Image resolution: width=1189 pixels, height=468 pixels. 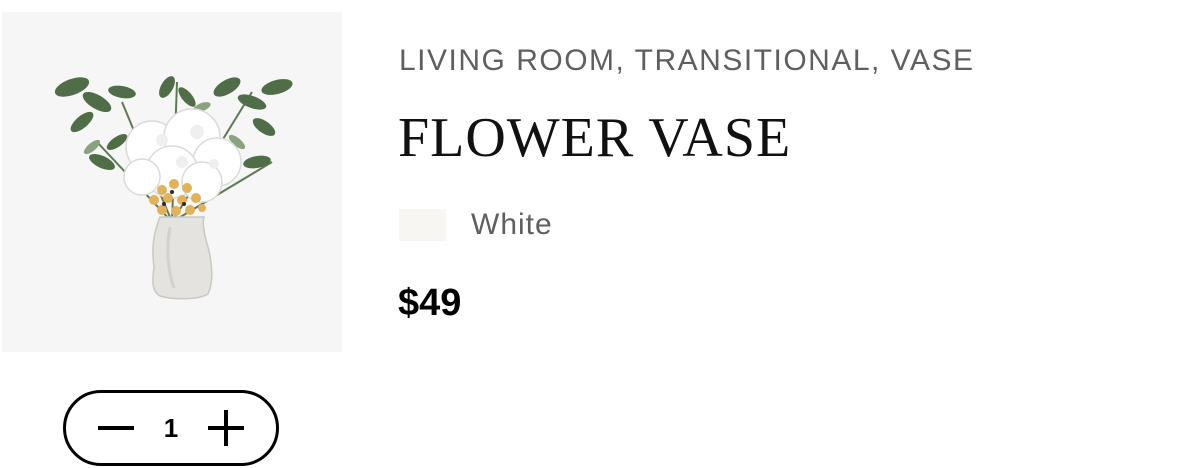 What do you see at coordinates (512, 224) in the screenshot?
I see `variant-label: White` at bounding box center [512, 224].